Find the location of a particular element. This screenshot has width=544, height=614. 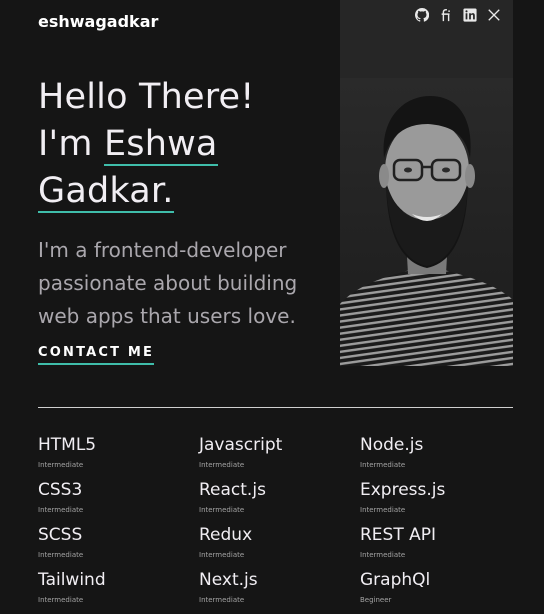

contact-me-button: CONTACT ME is located at coordinates (96, 355).